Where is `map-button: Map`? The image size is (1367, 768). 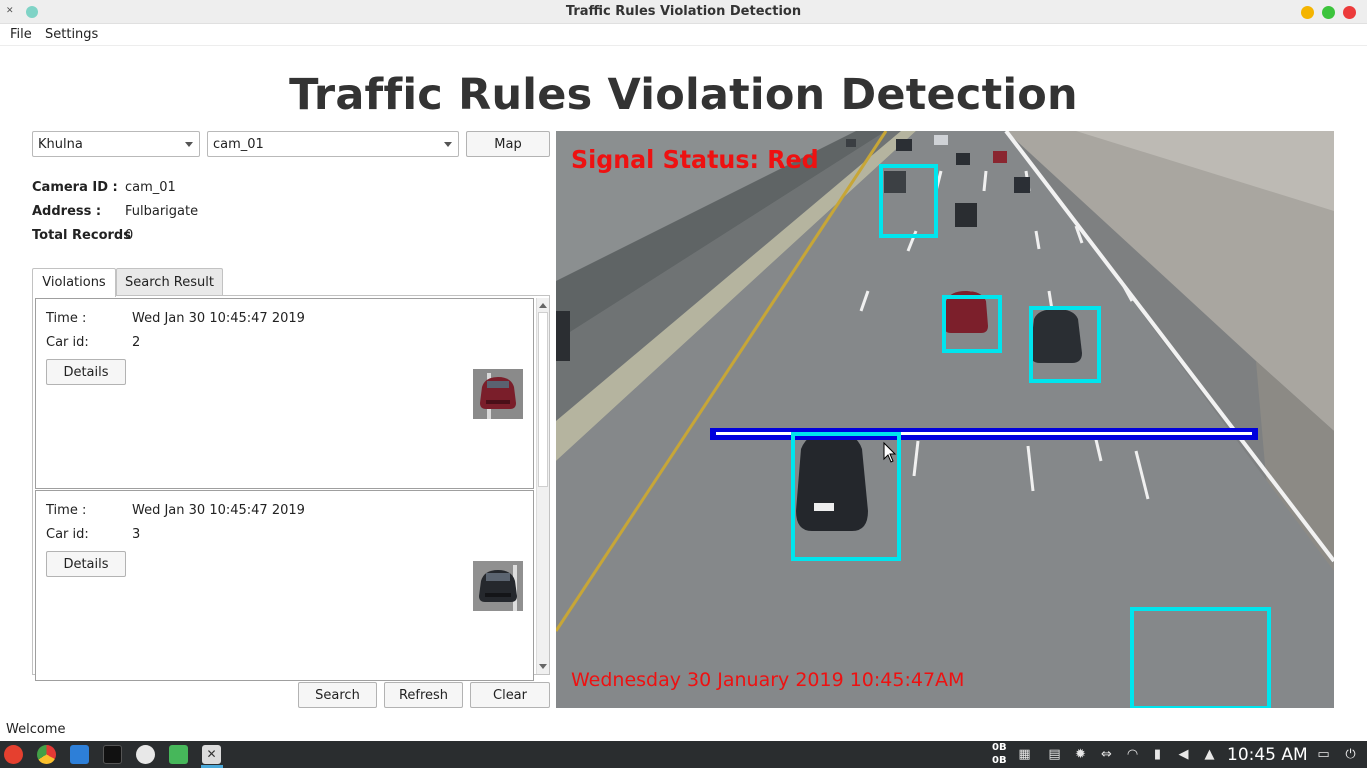
map-button: Map is located at coordinates (508, 144).